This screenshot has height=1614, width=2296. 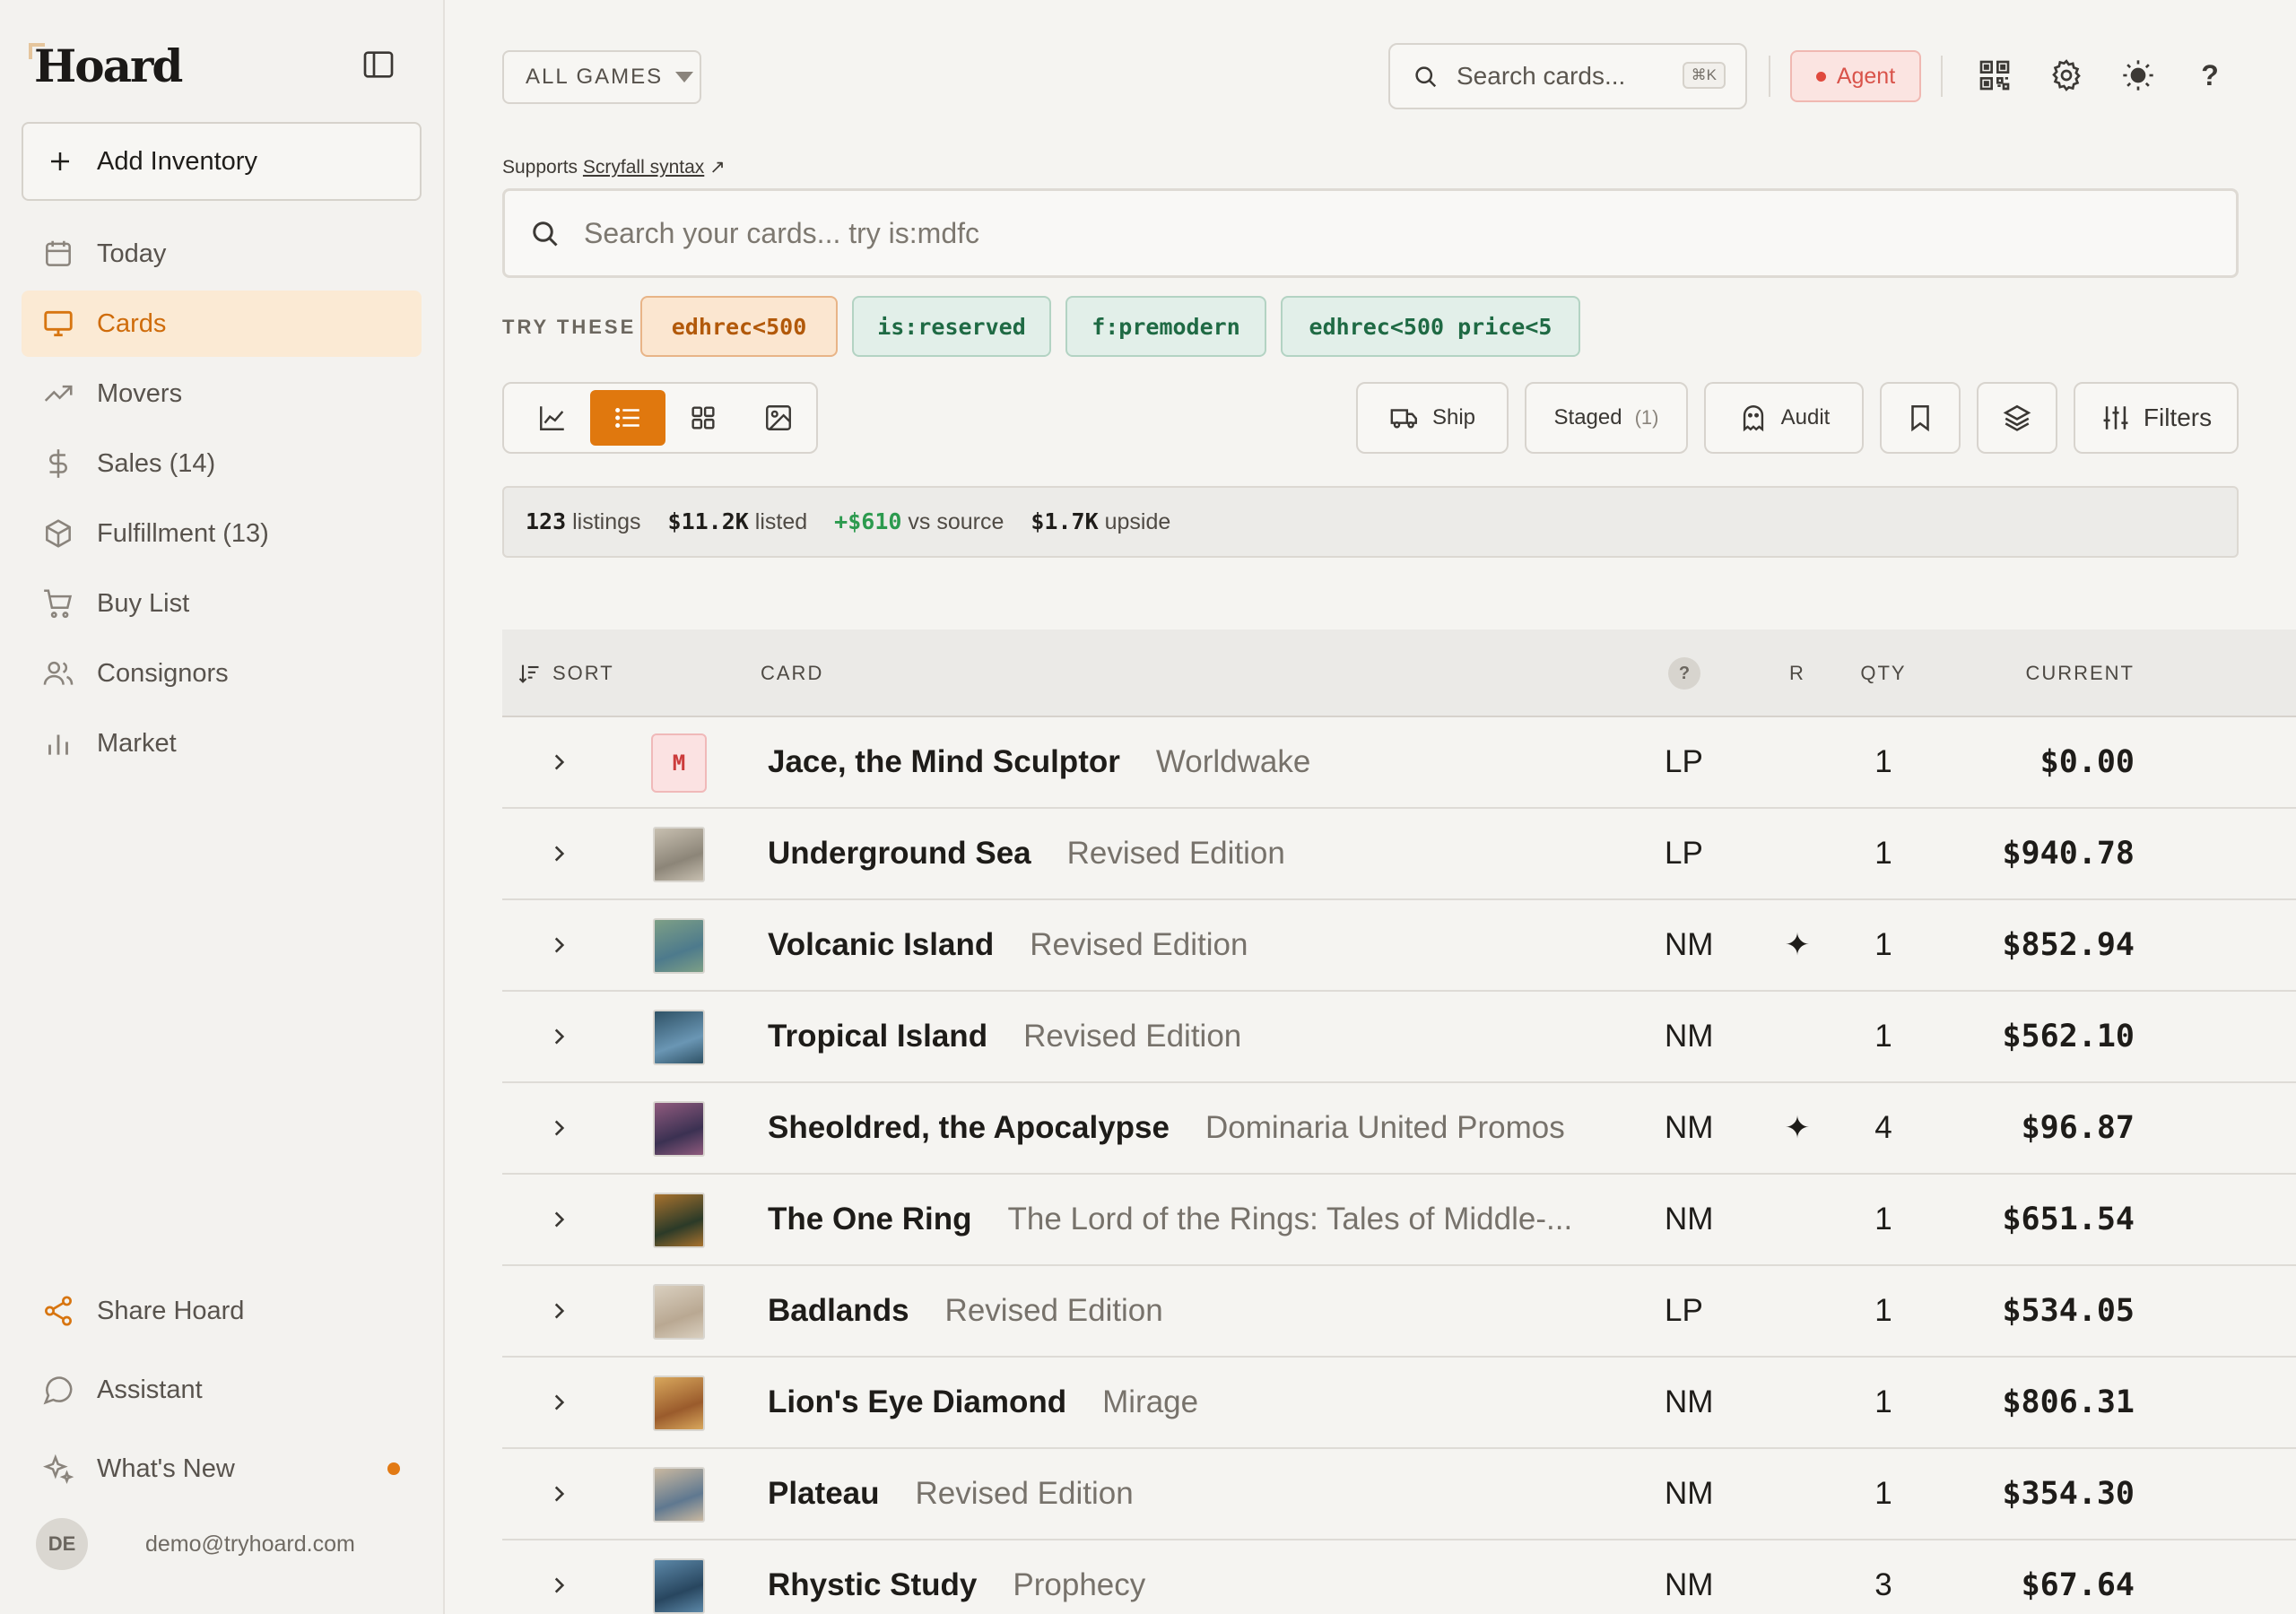 I want to click on card-name: The One Ring, so click(x=870, y=1219).